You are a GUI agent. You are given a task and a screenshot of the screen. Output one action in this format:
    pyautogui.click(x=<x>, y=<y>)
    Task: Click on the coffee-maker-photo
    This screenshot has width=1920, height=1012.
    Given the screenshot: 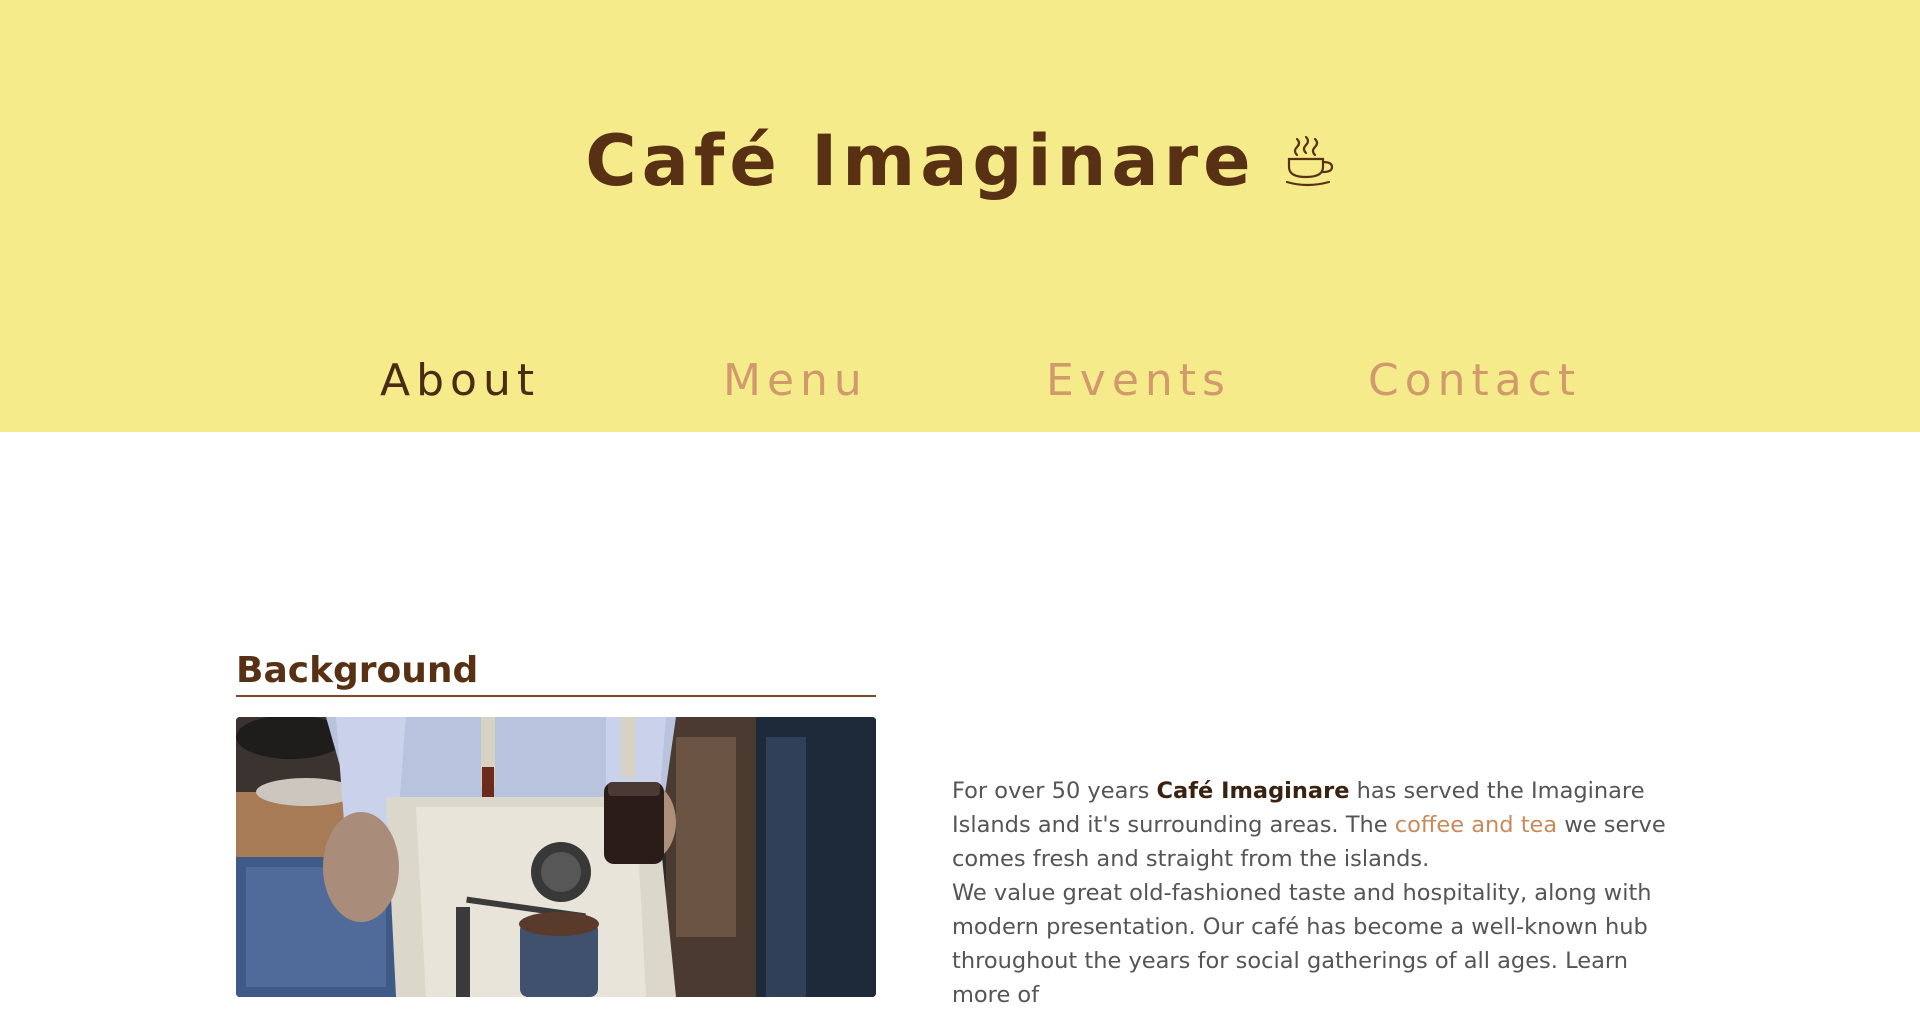 What is the action you would take?
    pyautogui.click(x=556, y=857)
    